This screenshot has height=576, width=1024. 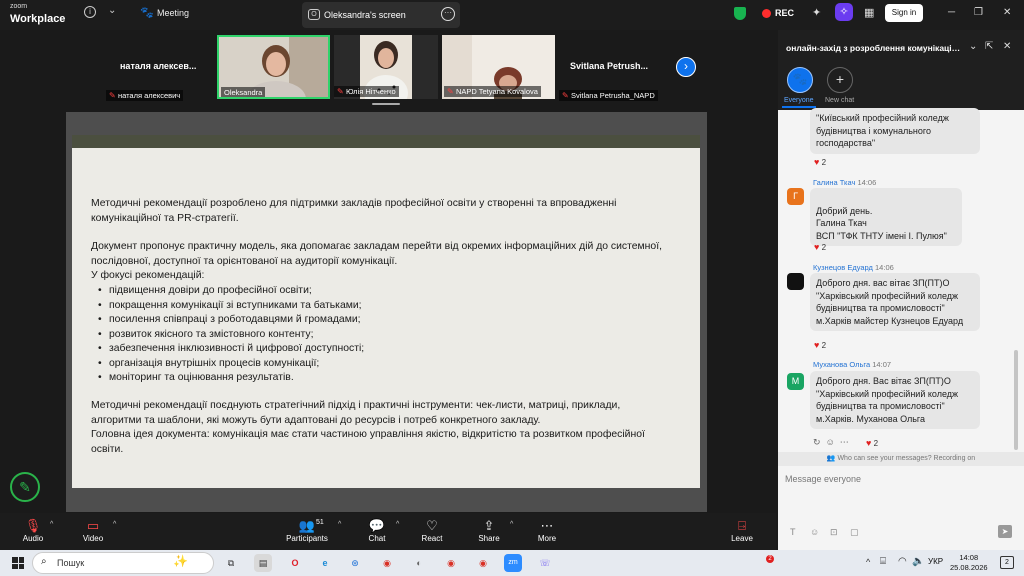 I want to click on opera-icon: O, so click(x=295, y=563).